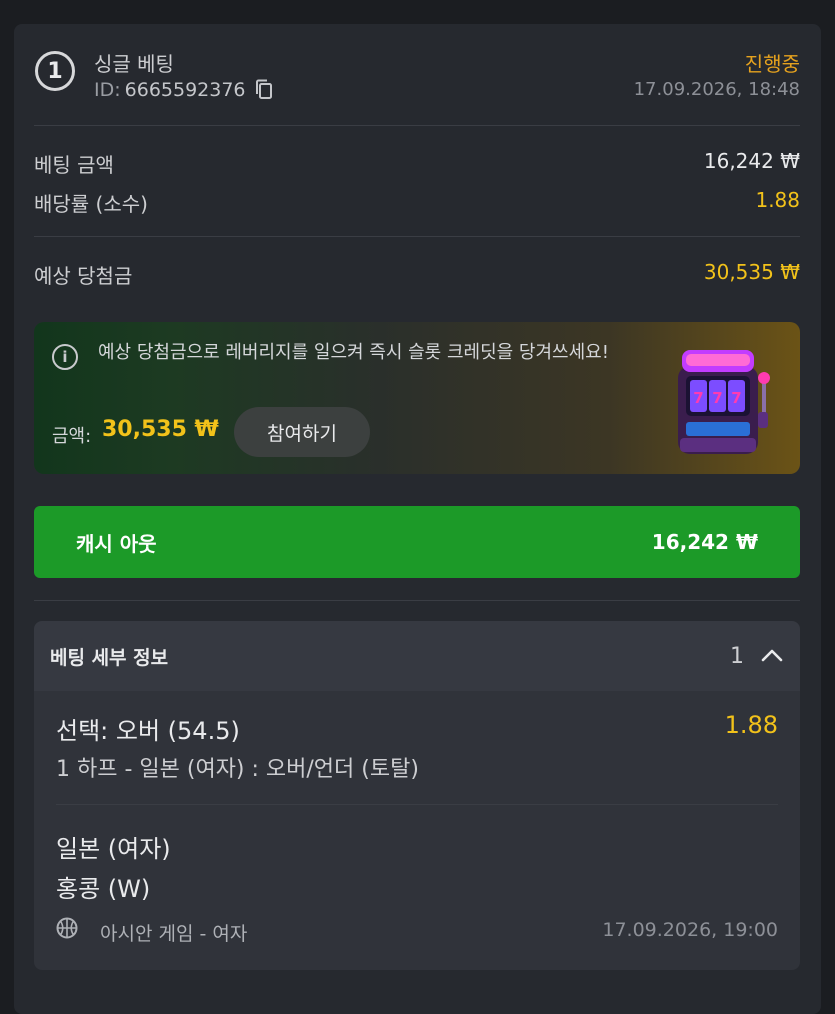 This screenshot has width=835, height=1014. I want to click on odds-value: 1.88, so click(777, 200).